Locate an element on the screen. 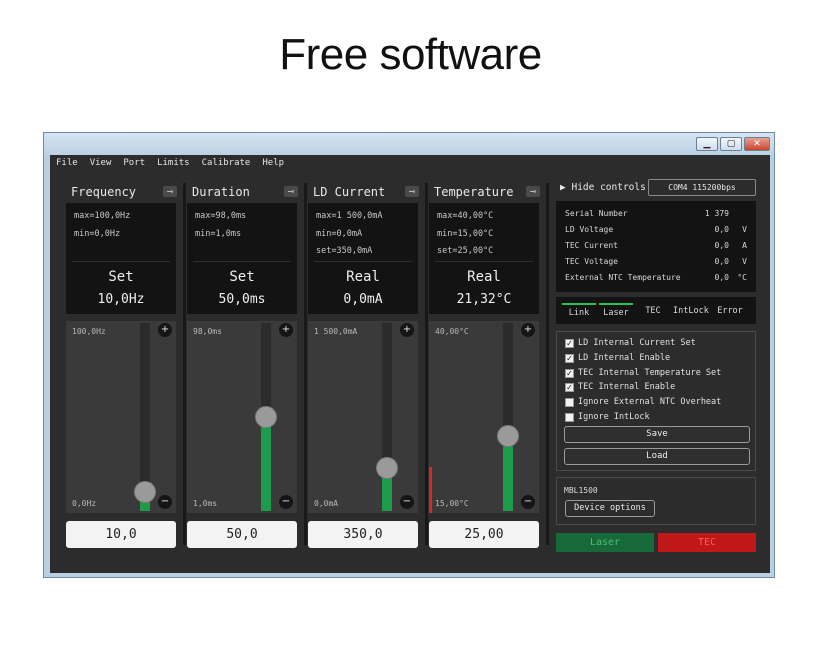 This screenshot has width=821, height=661. status-label: External NTC Temperature is located at coordinates (623, 277).